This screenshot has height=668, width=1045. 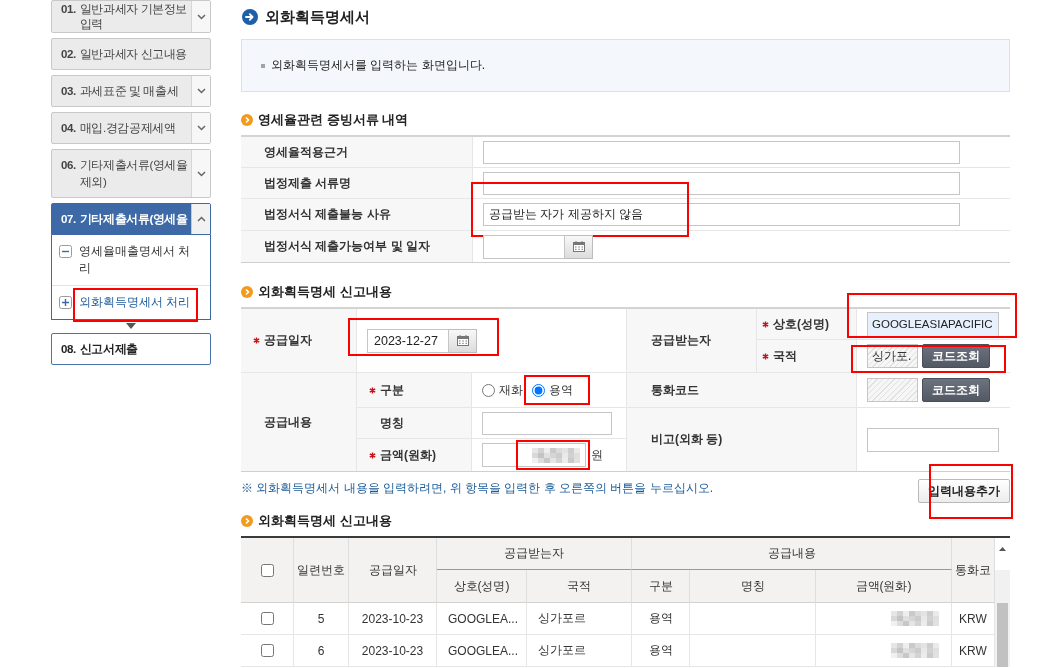 I want to click on chevron-up-icon, so click(x=201, y=219).